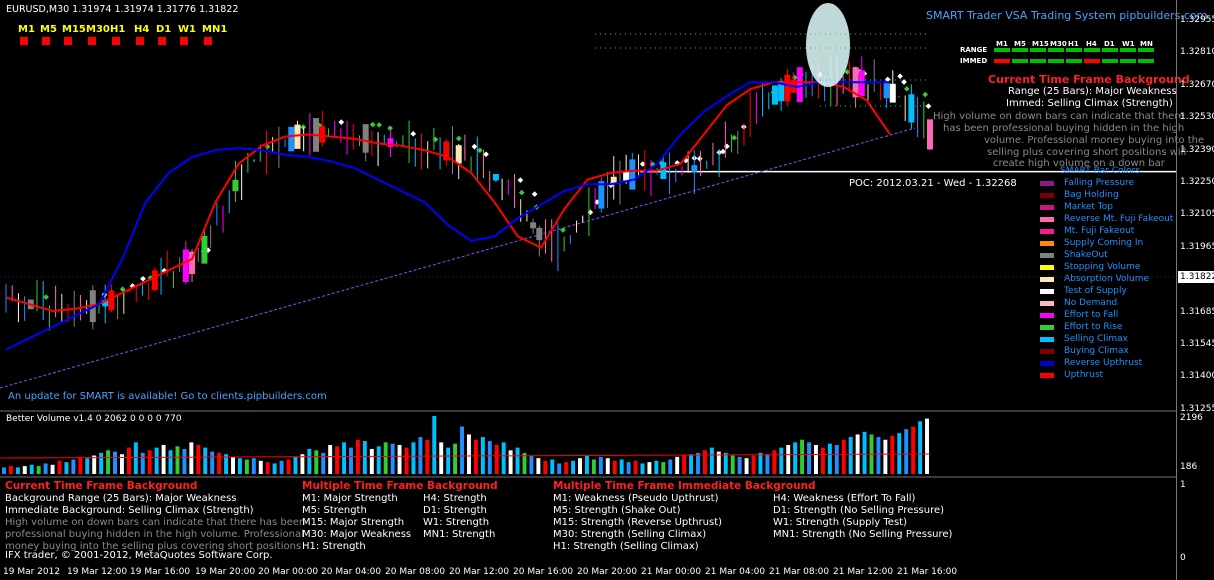 This screenshot has width=1214, height=580. What do you see at coordinates (353, 522) in the screenshot?
I see `mtf-bg-item: M15: Major Strength` at bounding box center [353, 522].